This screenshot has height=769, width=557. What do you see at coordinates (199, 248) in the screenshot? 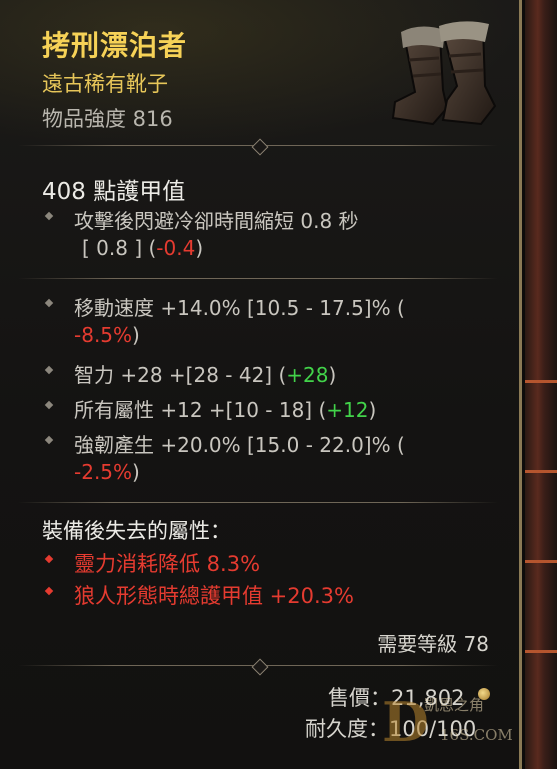
I see `implicit-close: )` at bounding box center [199, 248].